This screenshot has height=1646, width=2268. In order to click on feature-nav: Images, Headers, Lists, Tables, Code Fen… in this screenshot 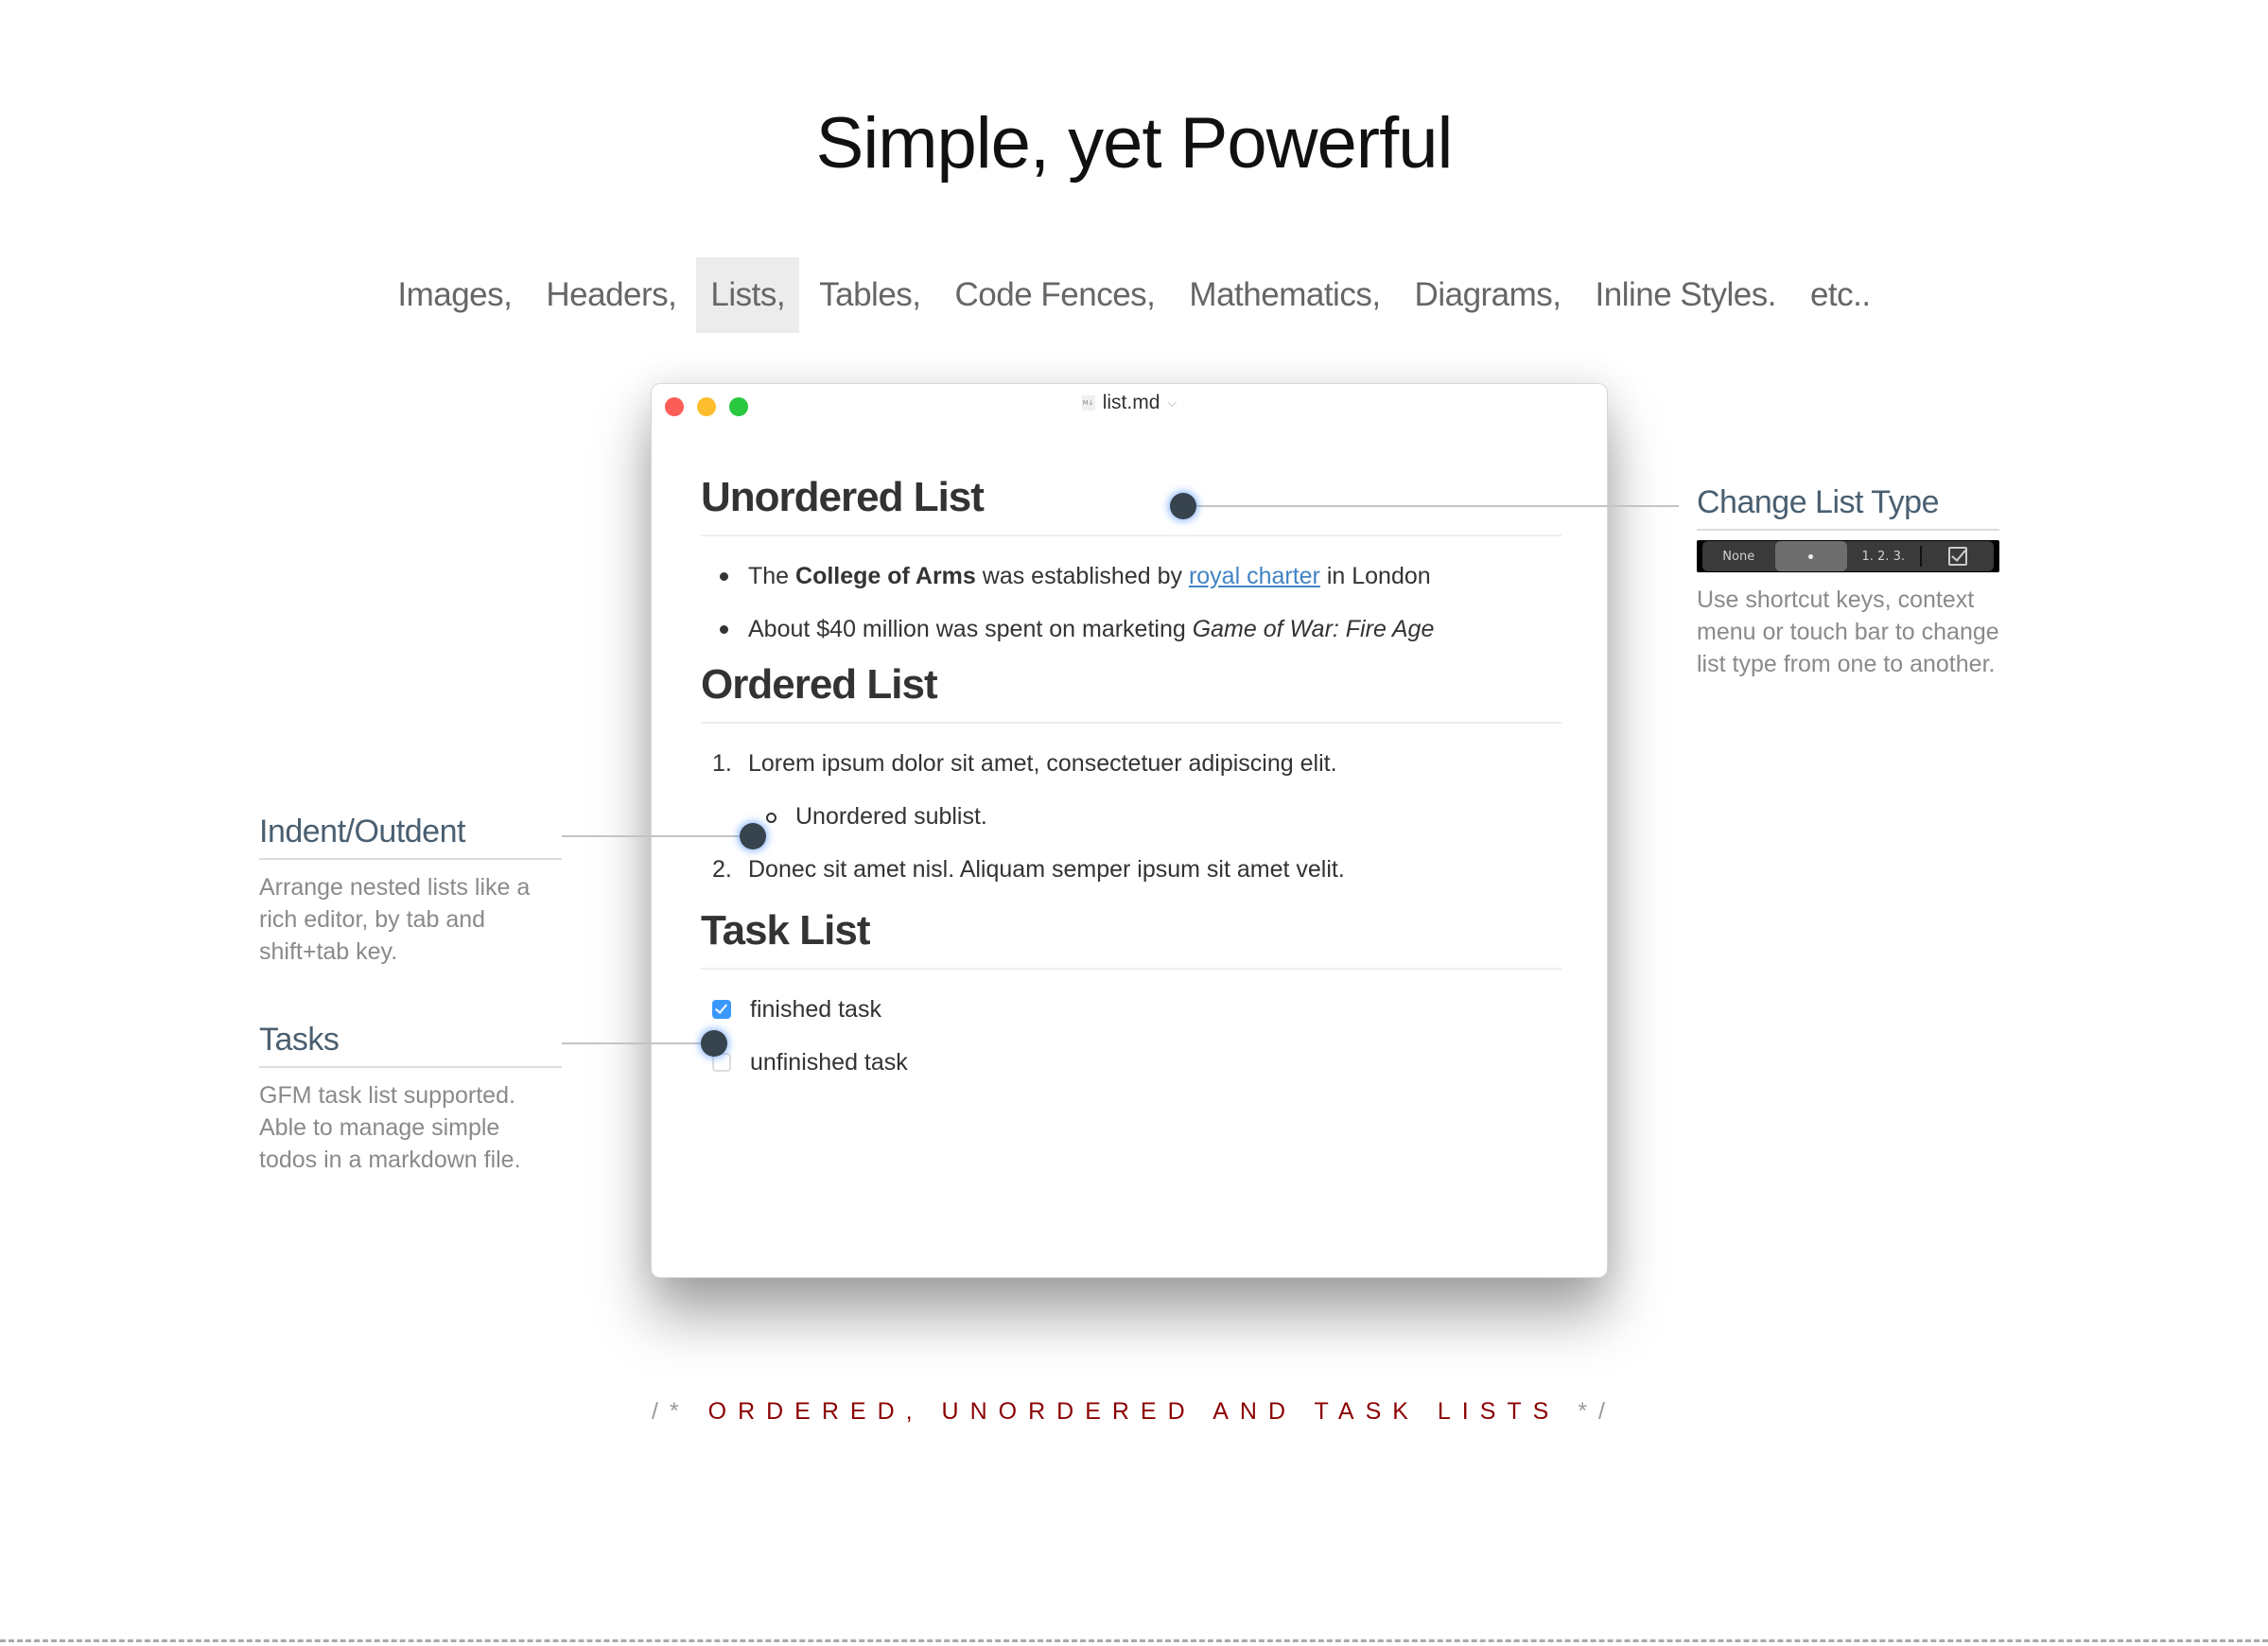, I will do `click(1134, 295)`.